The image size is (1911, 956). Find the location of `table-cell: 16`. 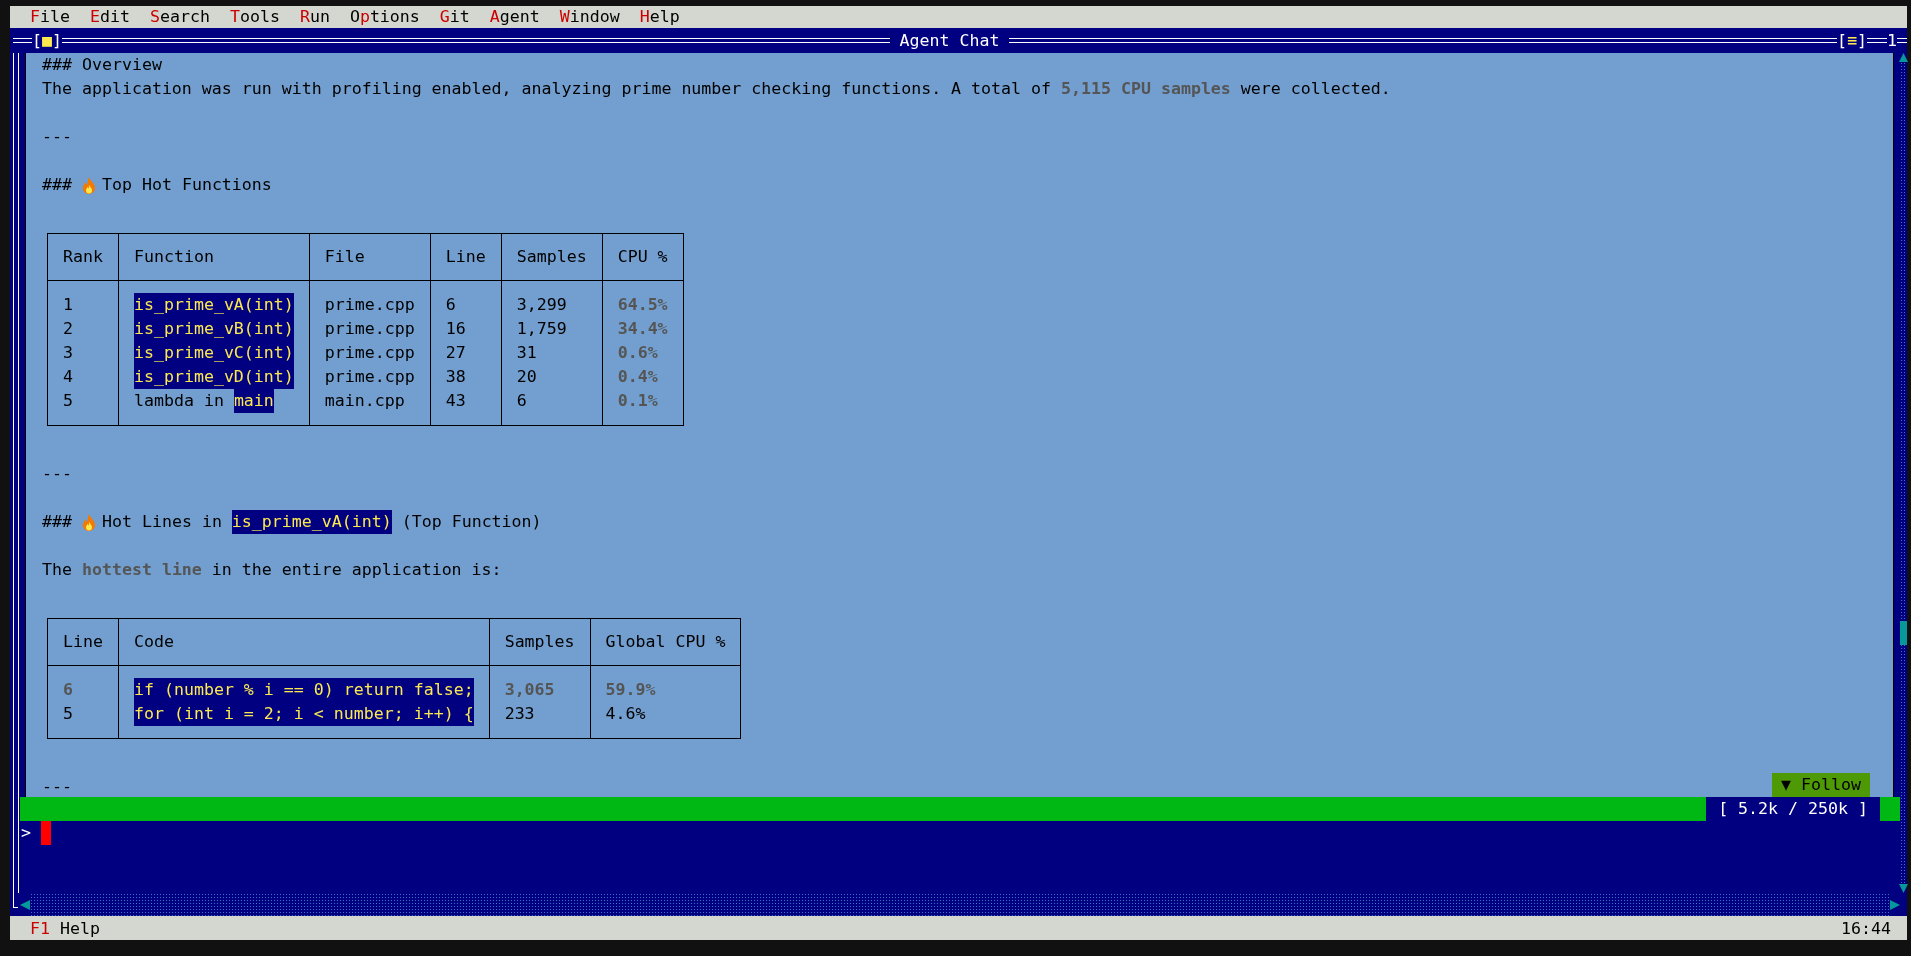

table-cell: 16 is located at coordinates (466, 329).